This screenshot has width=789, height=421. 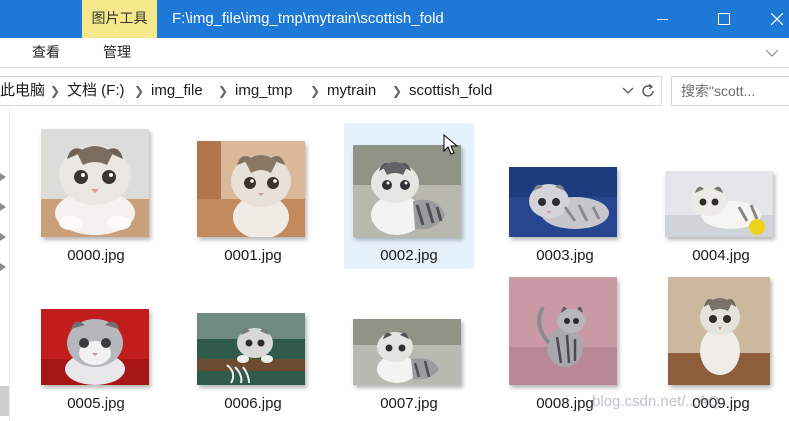 What do you see at coordinates (772, 53) in the screenshot?
I see `expand-ribbon-chevron-icon` at bounding box center [772, 53].